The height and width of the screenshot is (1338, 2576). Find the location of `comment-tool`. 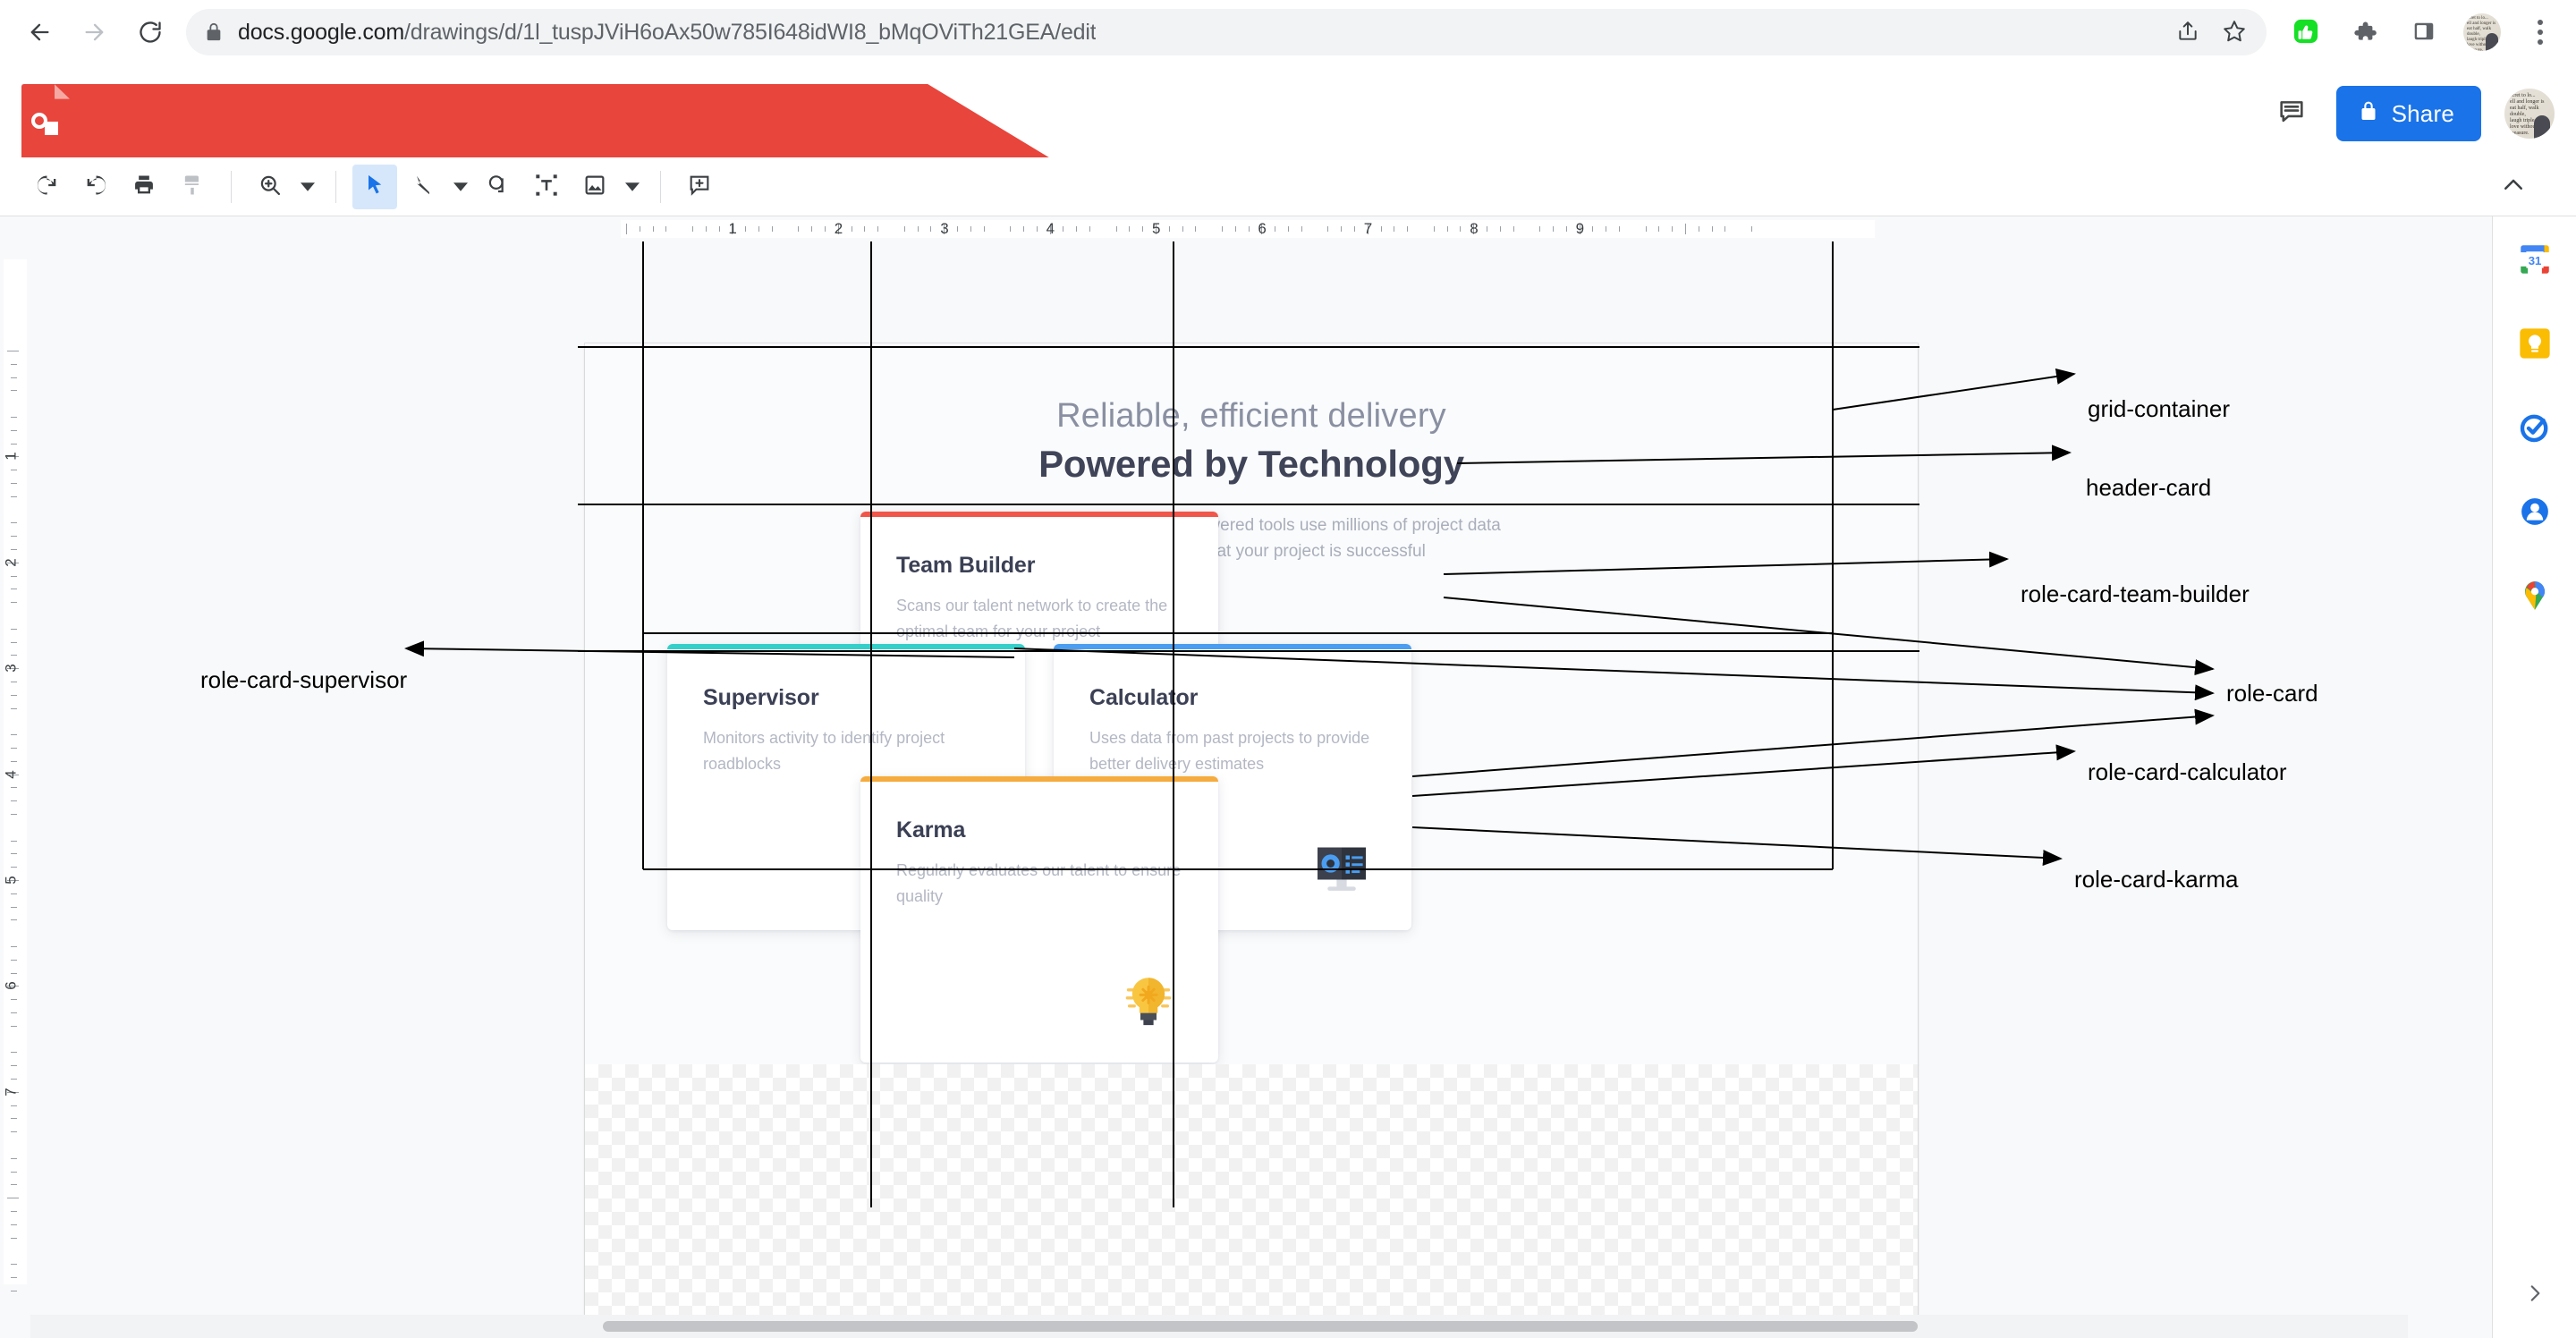

comment-tool is located at coordinates (699, 187).